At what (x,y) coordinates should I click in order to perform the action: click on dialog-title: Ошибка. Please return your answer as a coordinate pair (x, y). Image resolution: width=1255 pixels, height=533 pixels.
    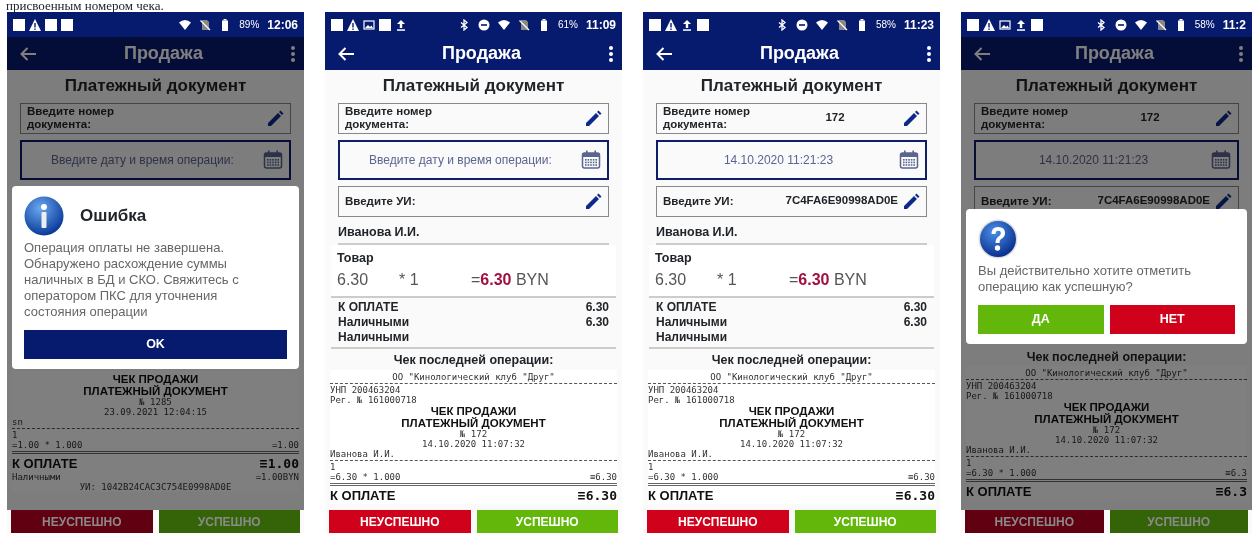
    Looking at the image, I should click on (113, 215).